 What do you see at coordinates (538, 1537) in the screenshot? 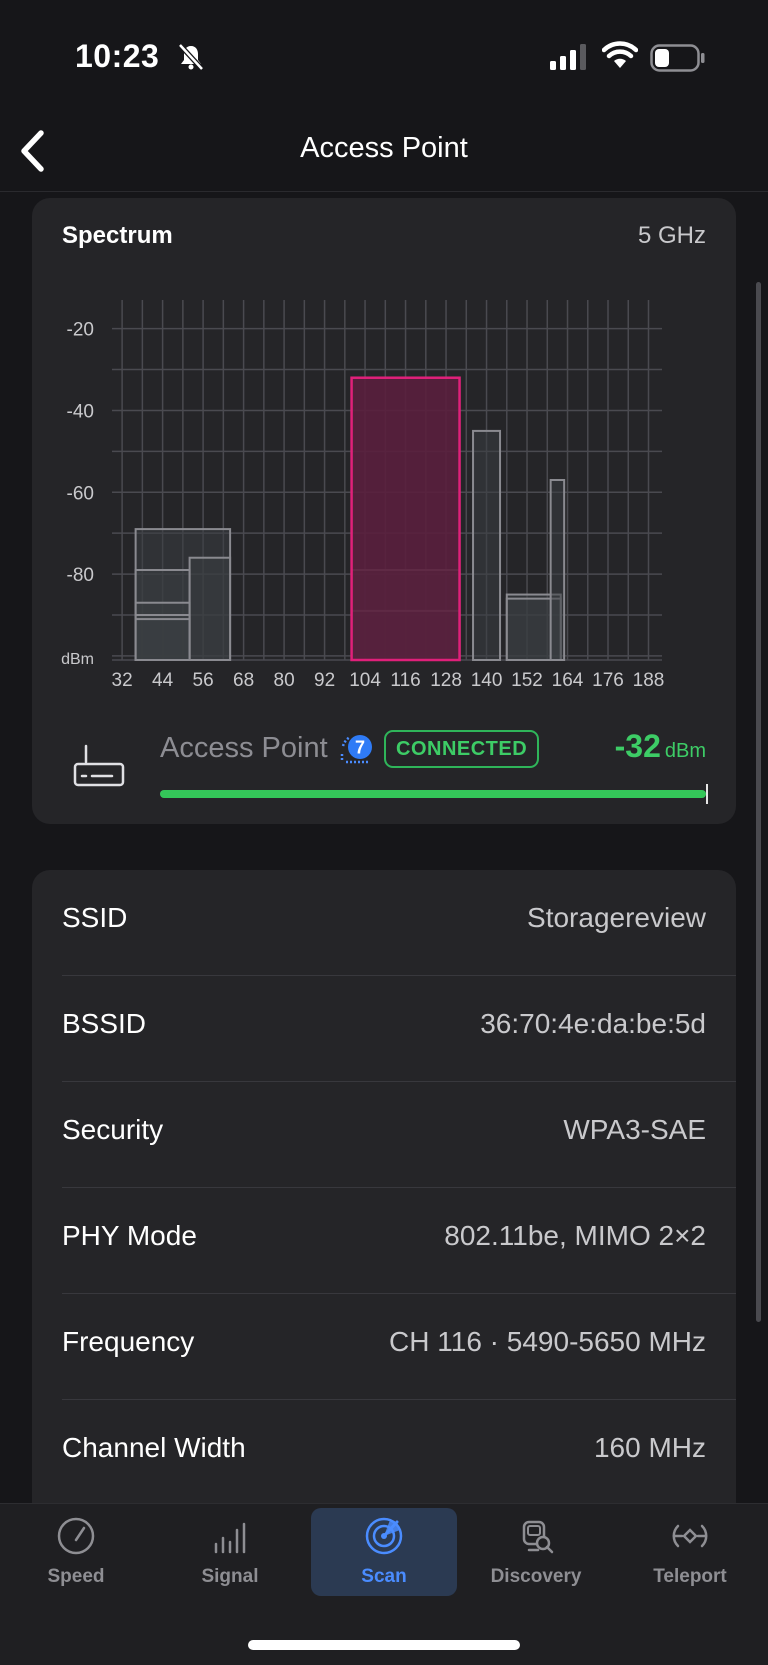
I see `discovery-icon` at bounding box center [538, 1537].